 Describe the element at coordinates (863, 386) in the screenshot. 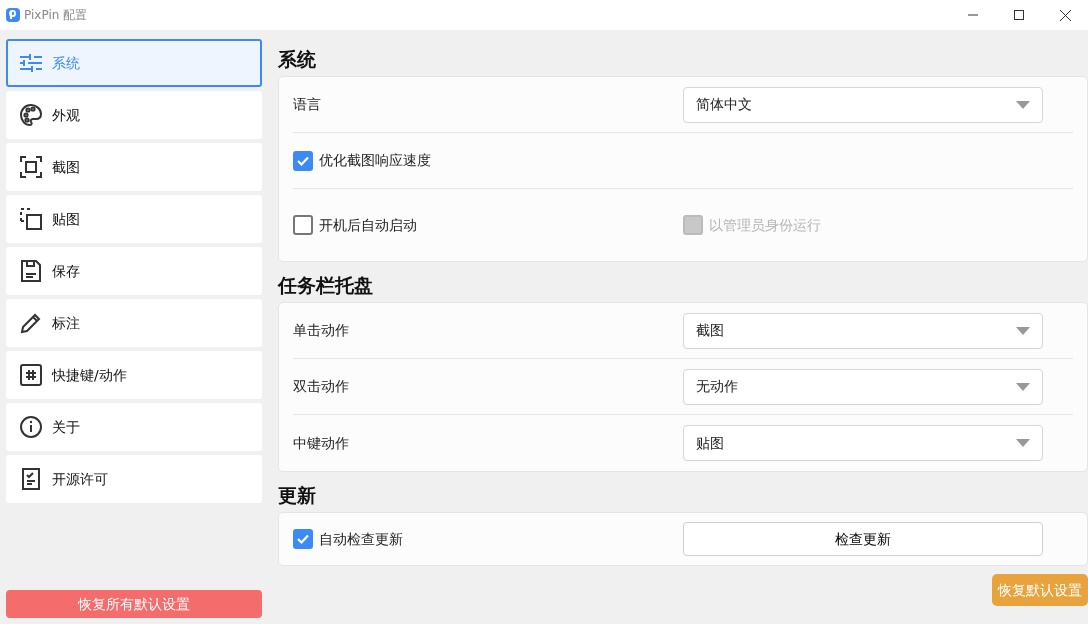

I see `dropdown: 无动作` at that location.